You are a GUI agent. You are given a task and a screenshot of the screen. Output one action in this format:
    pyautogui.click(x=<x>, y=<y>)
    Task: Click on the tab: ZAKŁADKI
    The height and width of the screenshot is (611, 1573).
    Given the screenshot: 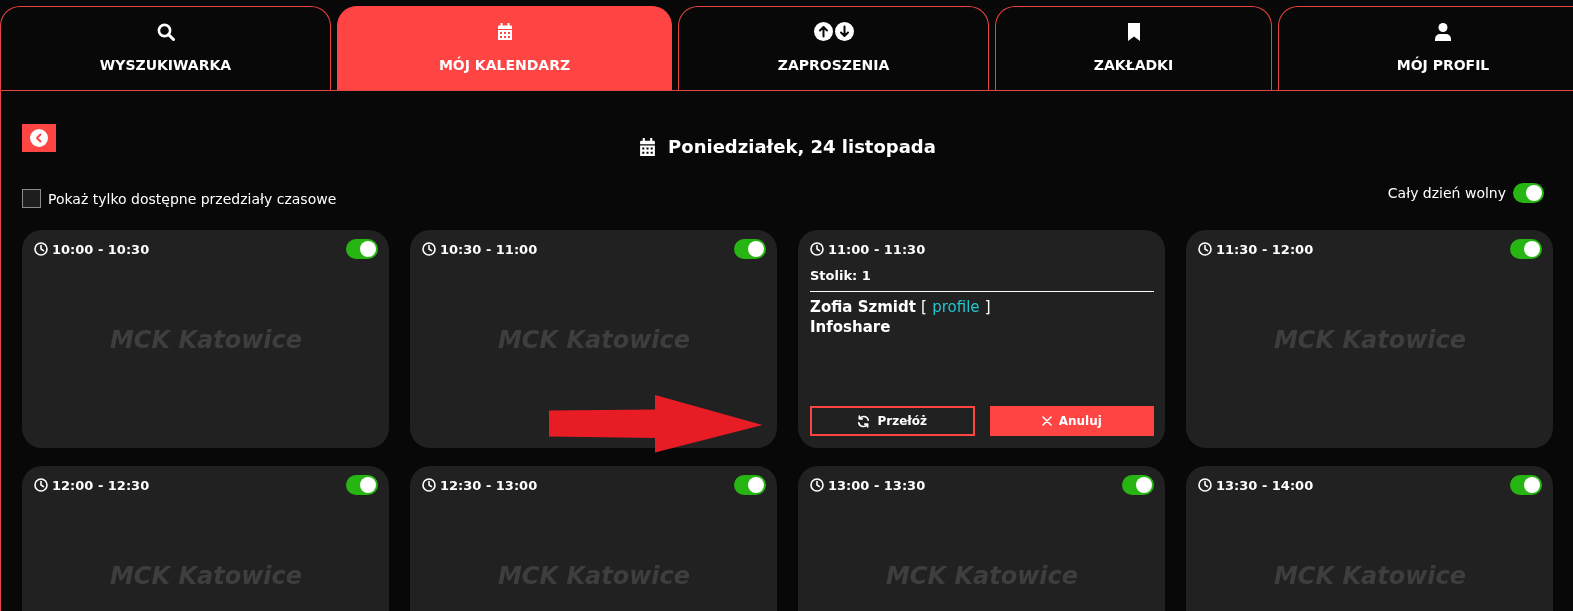 What is the action you would take?
    pyautogui.click(x=1133, y=48)
    